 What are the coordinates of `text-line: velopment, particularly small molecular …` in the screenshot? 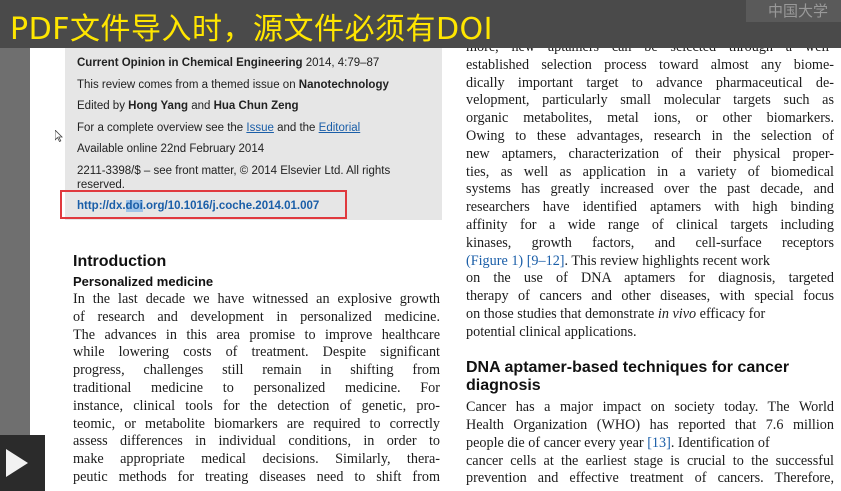 It's located at (650, 100).